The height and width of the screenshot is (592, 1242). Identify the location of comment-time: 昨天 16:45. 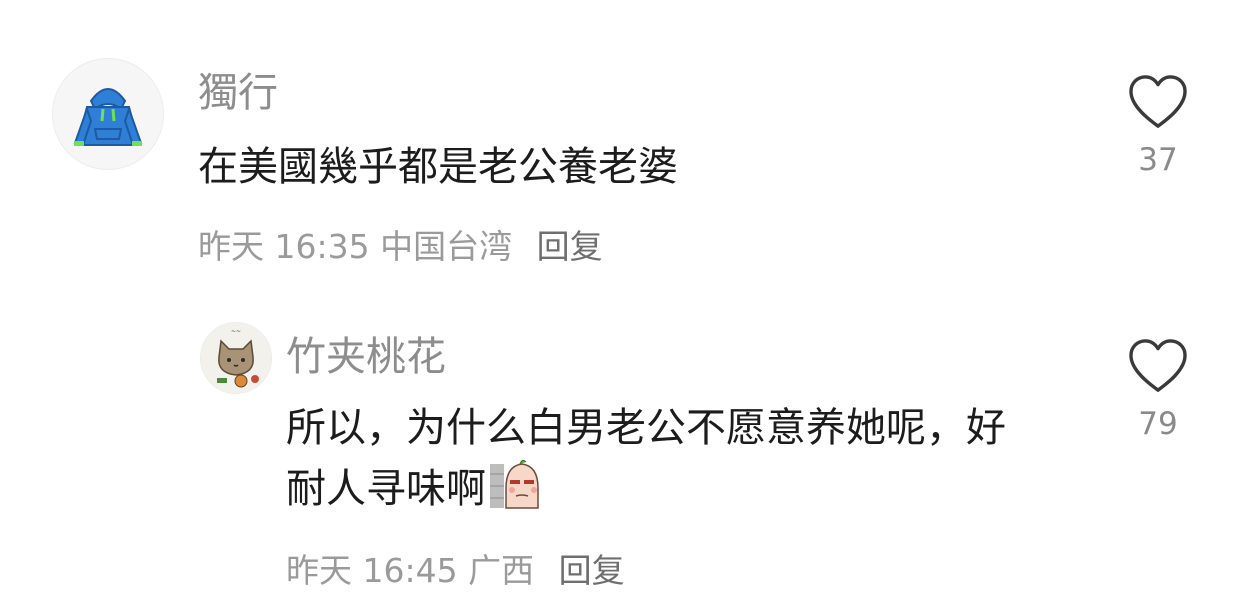
(372, 570).